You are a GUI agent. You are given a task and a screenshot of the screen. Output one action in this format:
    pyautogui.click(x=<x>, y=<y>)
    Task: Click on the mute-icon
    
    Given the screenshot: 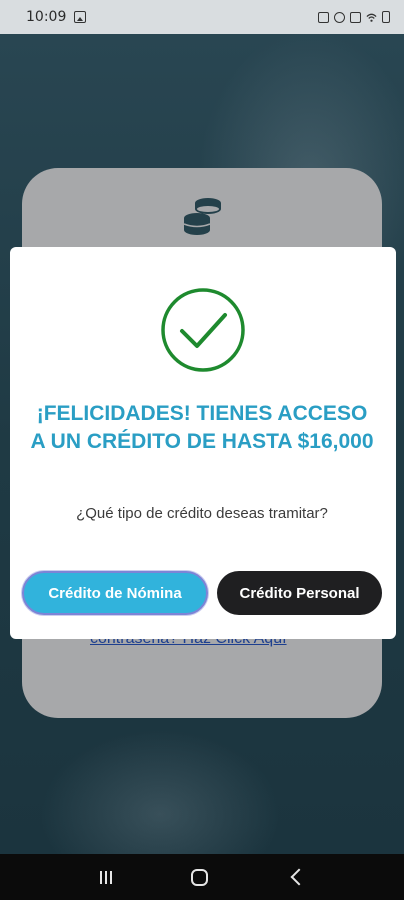 What is the action you would take?
    pyautogui.click(x=355, y=17)
    